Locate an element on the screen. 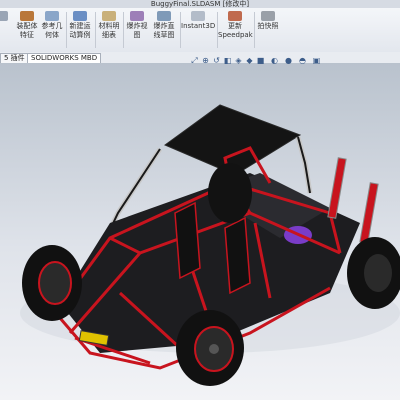 Image resolution: width=400 pixels, height=400 pixels. wheel-rear-left is located at coordinates (230, 193).